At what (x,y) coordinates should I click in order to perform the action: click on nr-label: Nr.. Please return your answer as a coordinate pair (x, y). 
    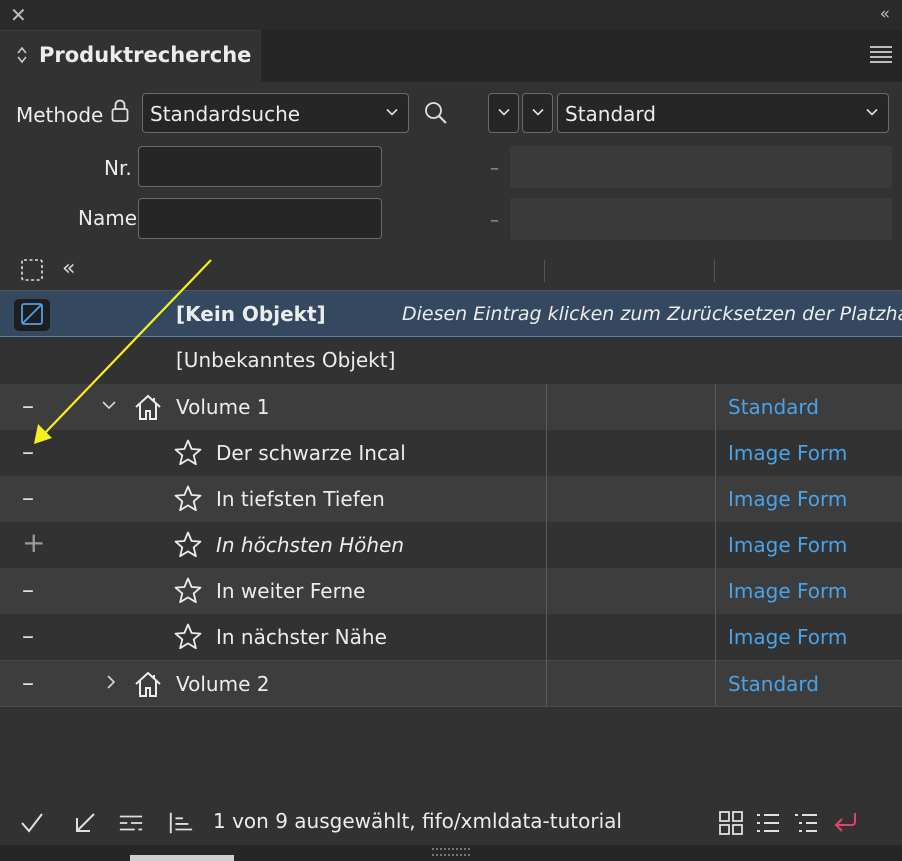
    Looking at the image, I should click on (118, 168).